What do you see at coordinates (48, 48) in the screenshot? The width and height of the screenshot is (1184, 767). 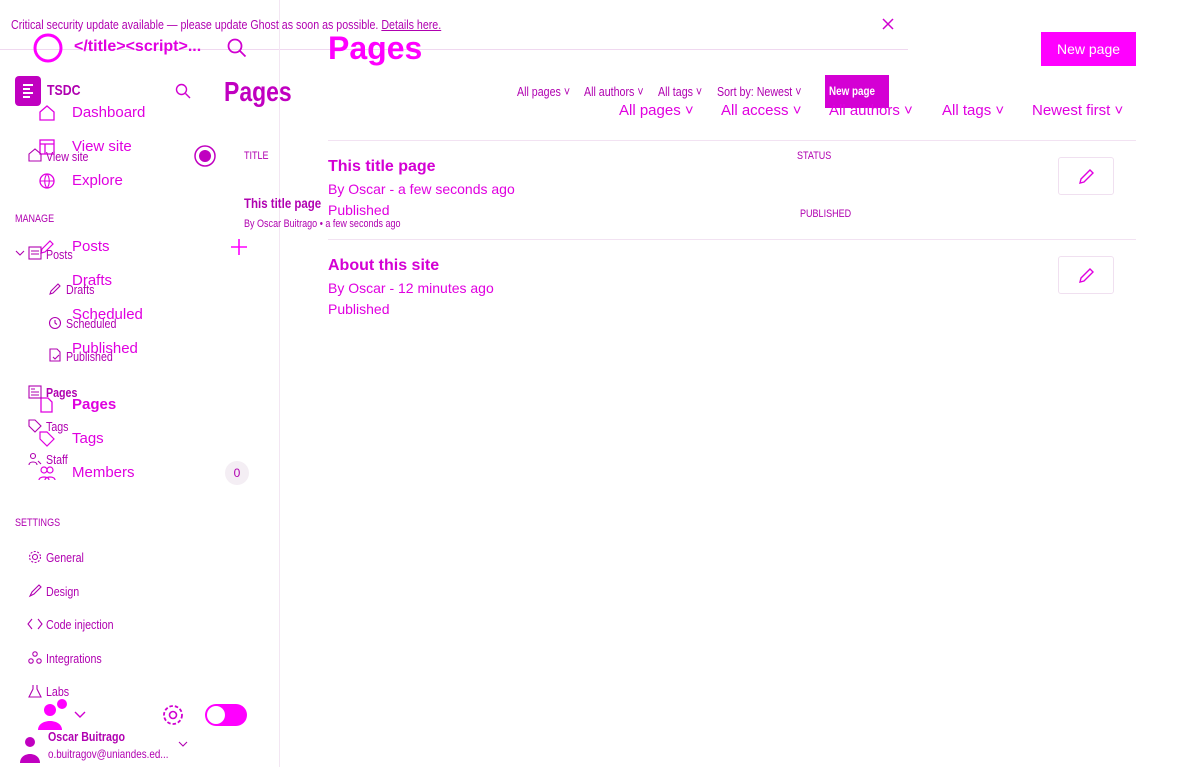 I see `site-logo-ring` at bounding box center [48, 48].